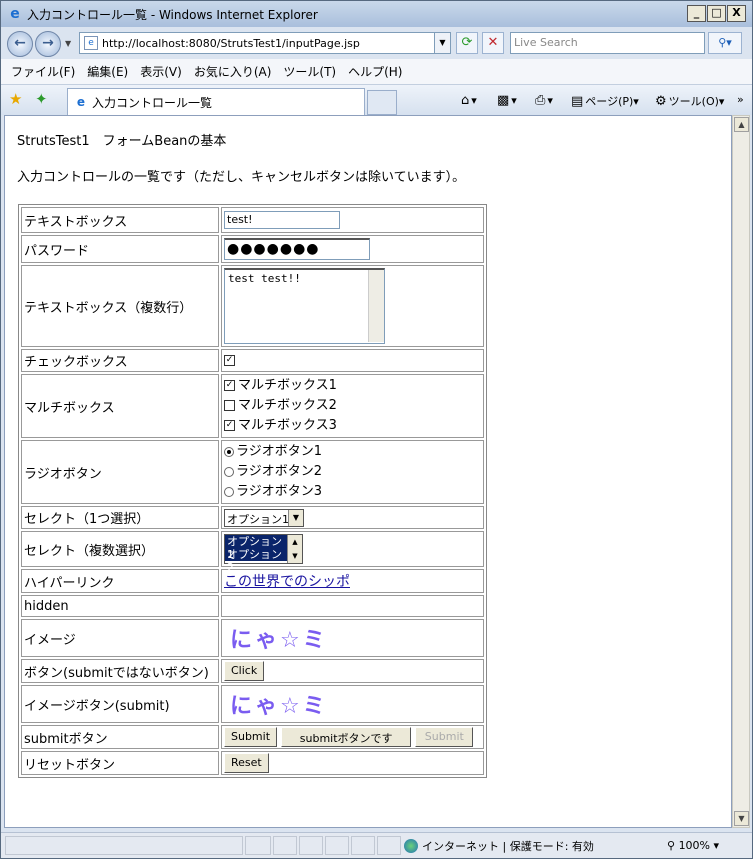 This screenshot has width=753, height=859. What do you see at coordinates (172, 14) in the screenshot?
I see `window-title: 入力コントロール一覧 - Windows Internet Explorer` at bounding box center [172, 14].